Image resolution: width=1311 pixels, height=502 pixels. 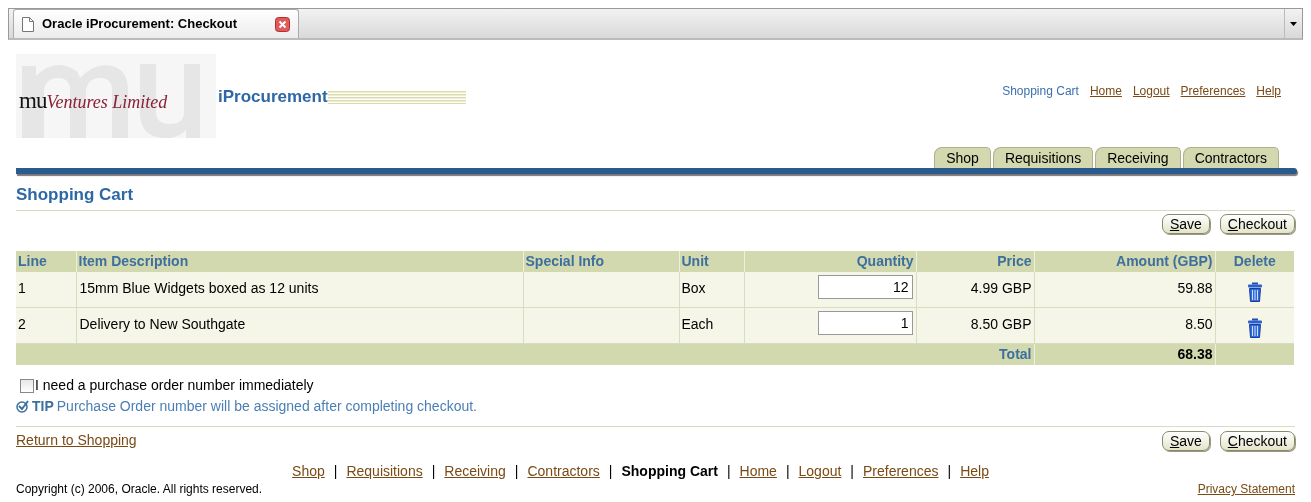 I want to click on global-link: Logout, so click(x=1151, y=91).